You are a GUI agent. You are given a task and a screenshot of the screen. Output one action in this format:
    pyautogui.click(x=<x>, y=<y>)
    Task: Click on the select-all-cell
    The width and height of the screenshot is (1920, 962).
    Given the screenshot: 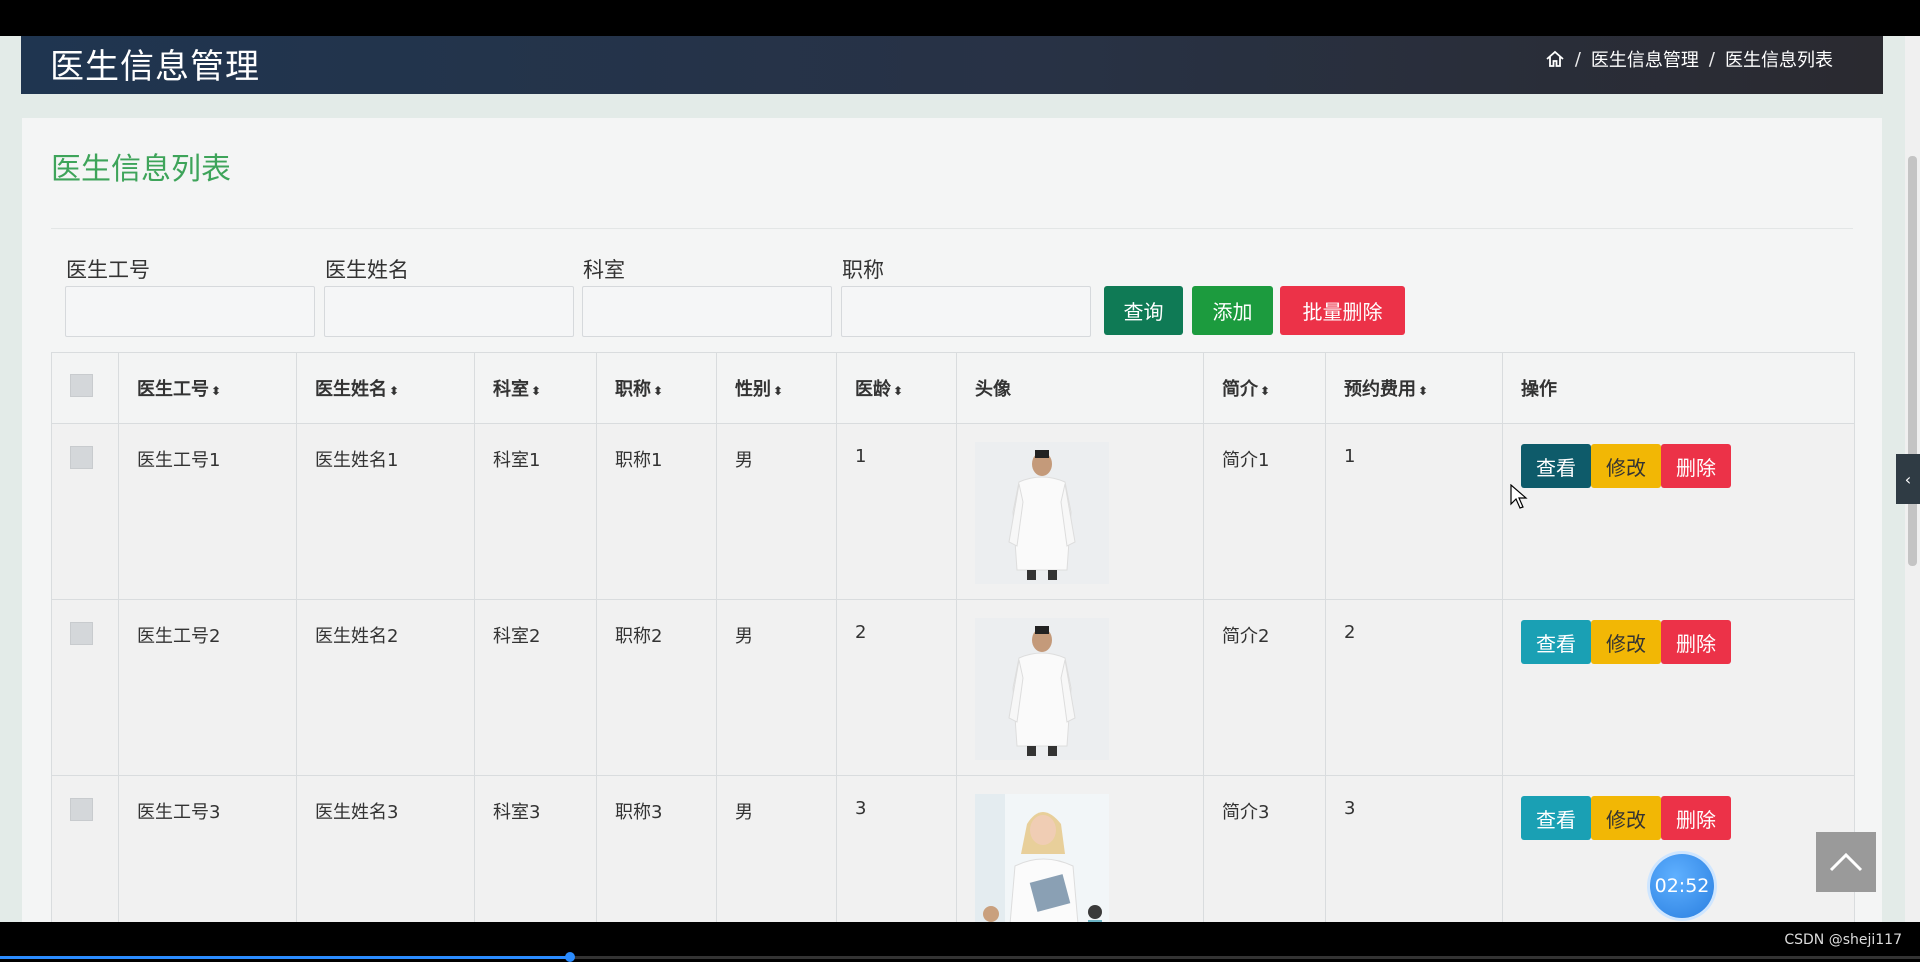 What is the action you would take?
    pyautogui.click(x=85, y=388)
    